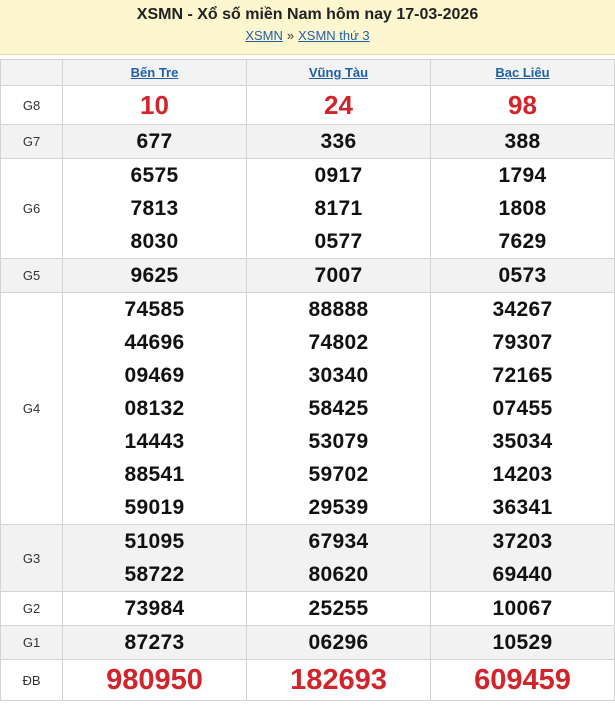 This screenshot has height=705, width=615. I want to click on result-number: 58722, so click(154, 574).